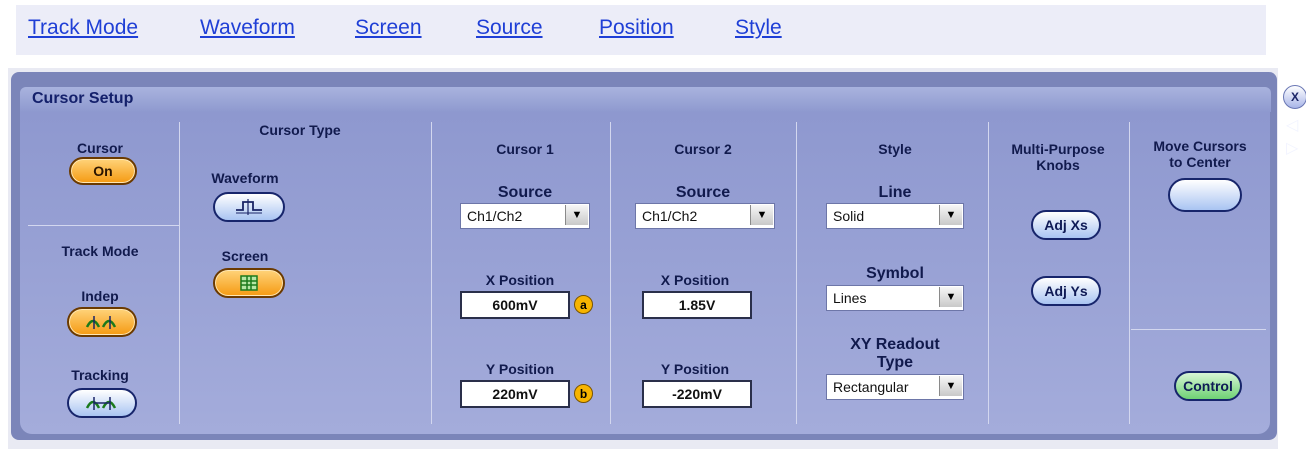 The image size is (1306, 449). What do you see at coordinates (636, 28) in the screenshot?
I see `link-position: Position` at bounding box center [636, 28].